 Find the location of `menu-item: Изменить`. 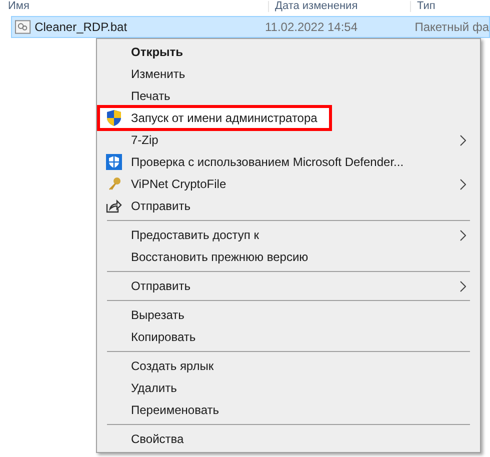

menu-item: Изменить is located at coordinates (288, 74).